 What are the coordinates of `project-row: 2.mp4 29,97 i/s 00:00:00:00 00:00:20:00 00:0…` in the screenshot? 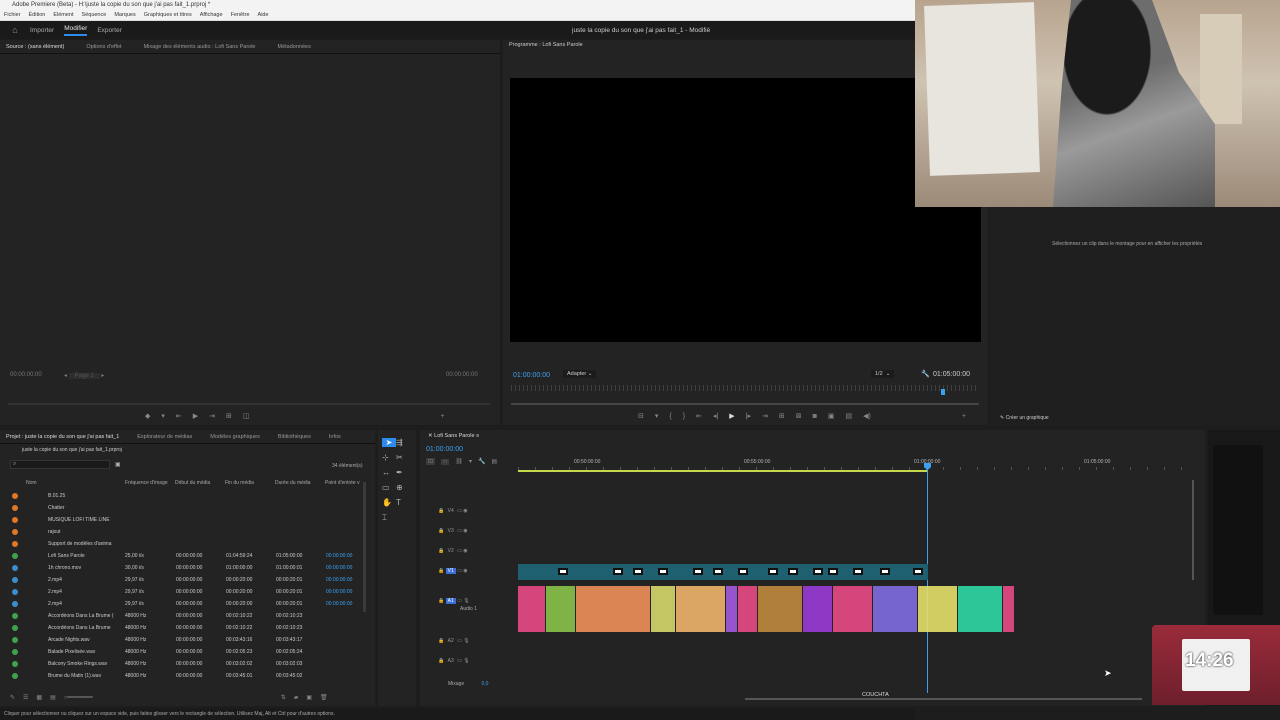 It's located at (182, 580).